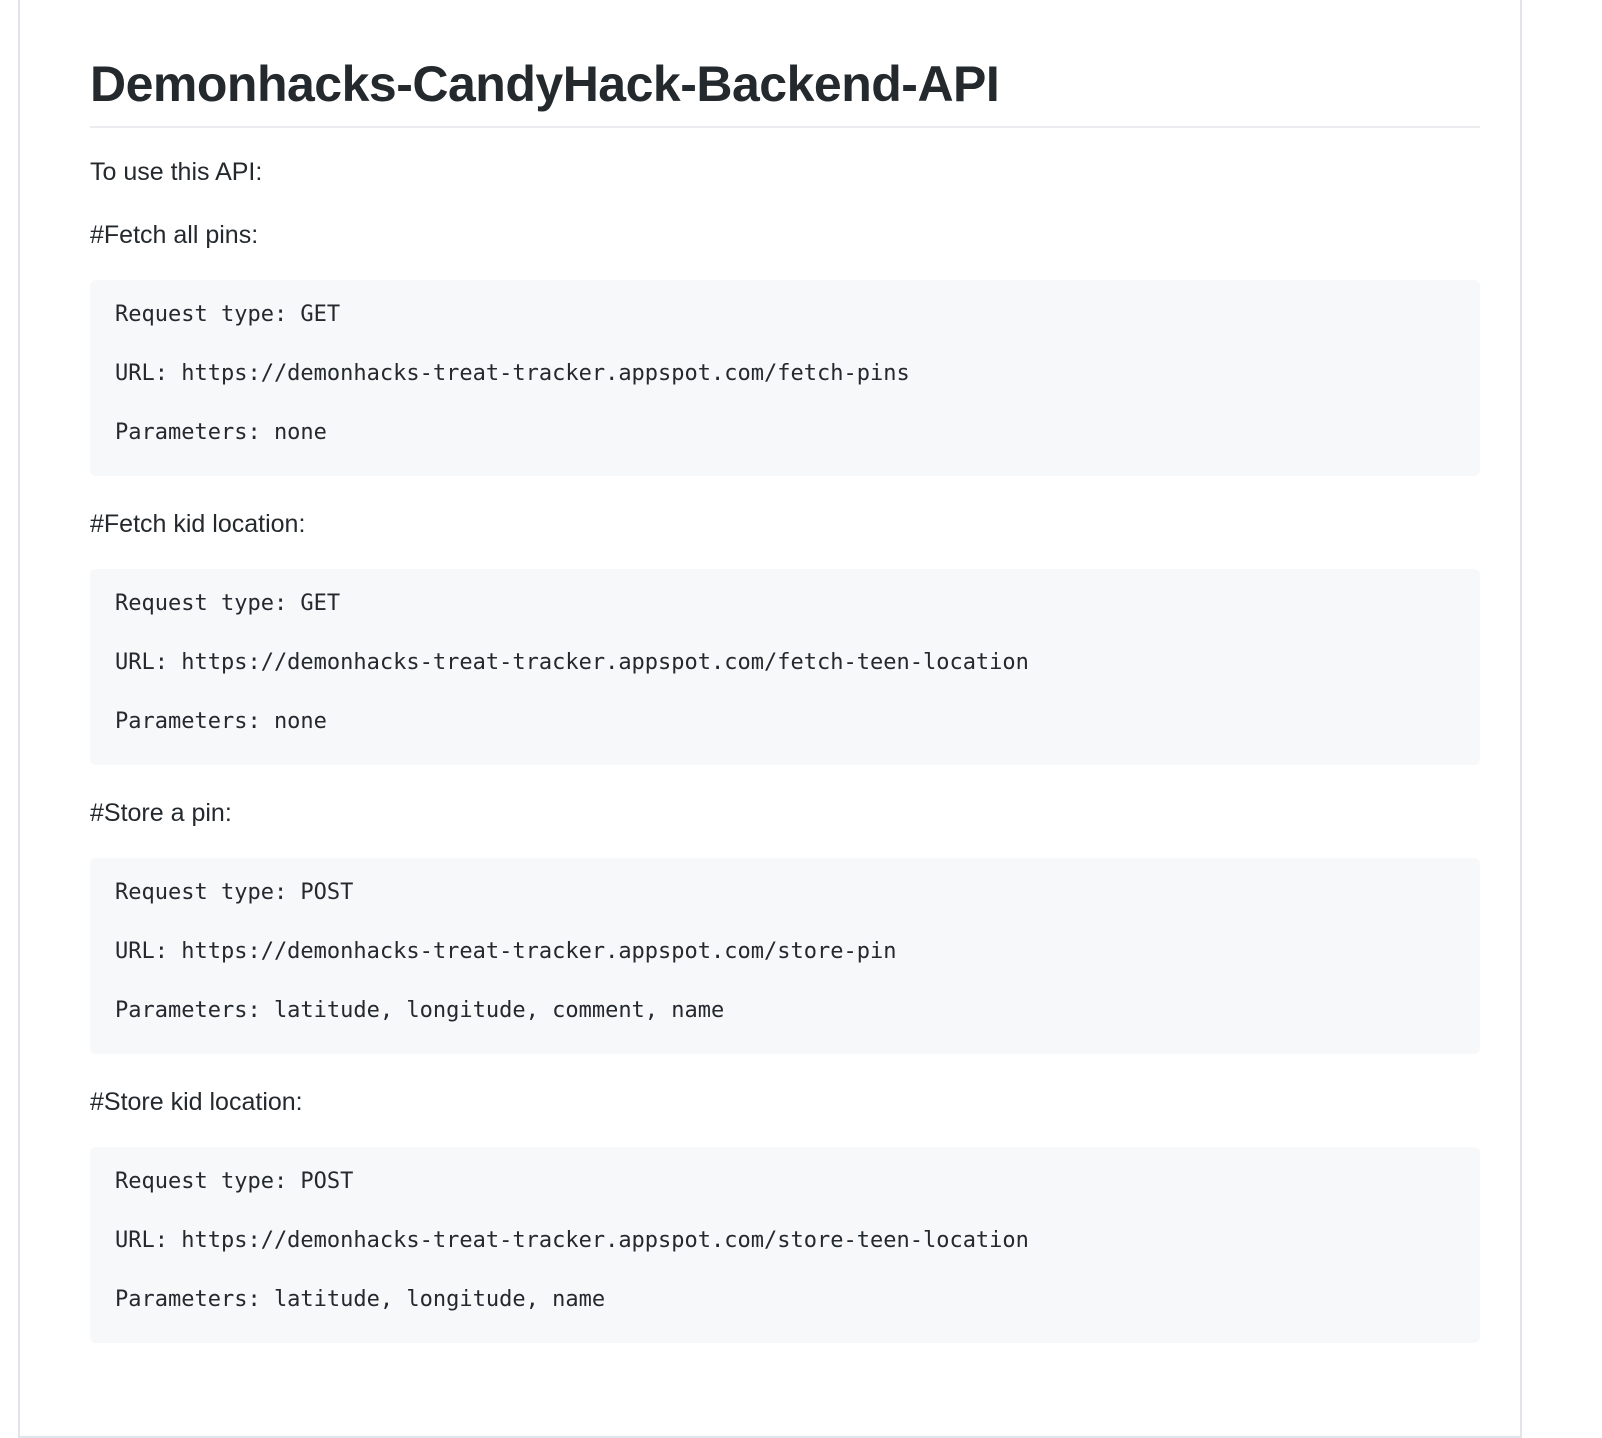 The height and width of the screenshot is (1438, 1602). I want to click on section-heading: #Store a pin:, so click(161, 813).